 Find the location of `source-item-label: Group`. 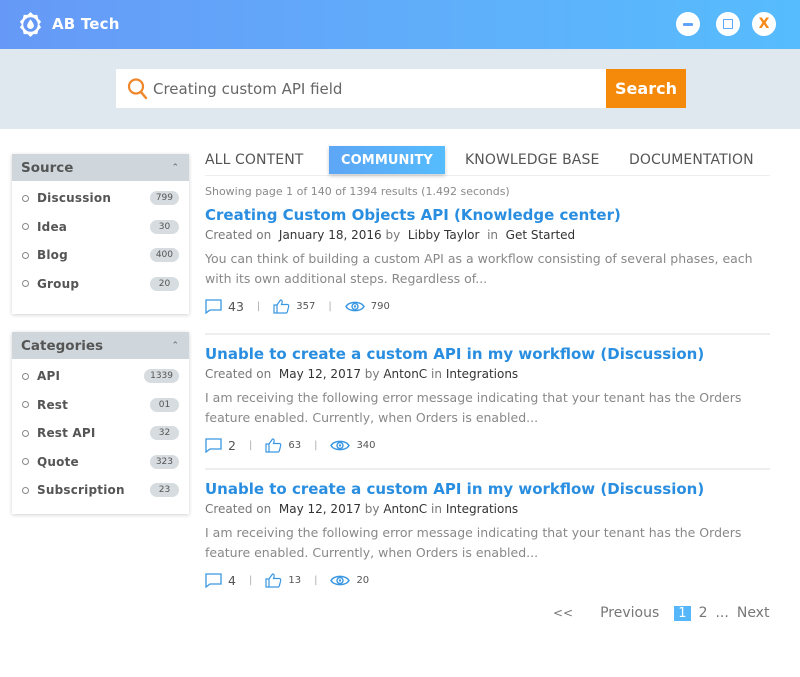

source-item-label: Group is located at coordinates (58, 283).